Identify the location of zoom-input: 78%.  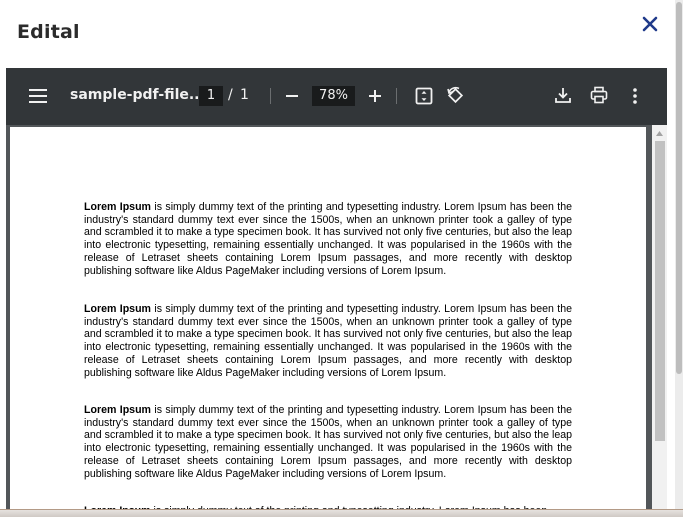
(333, 96).